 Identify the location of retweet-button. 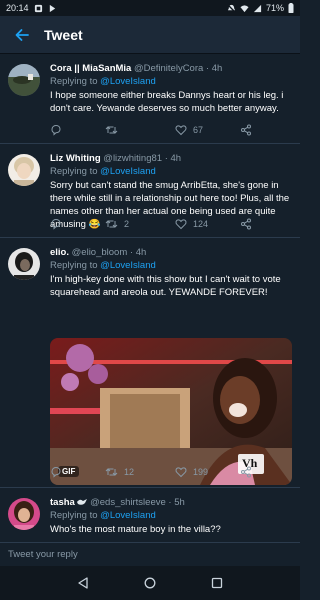
(114, 130).